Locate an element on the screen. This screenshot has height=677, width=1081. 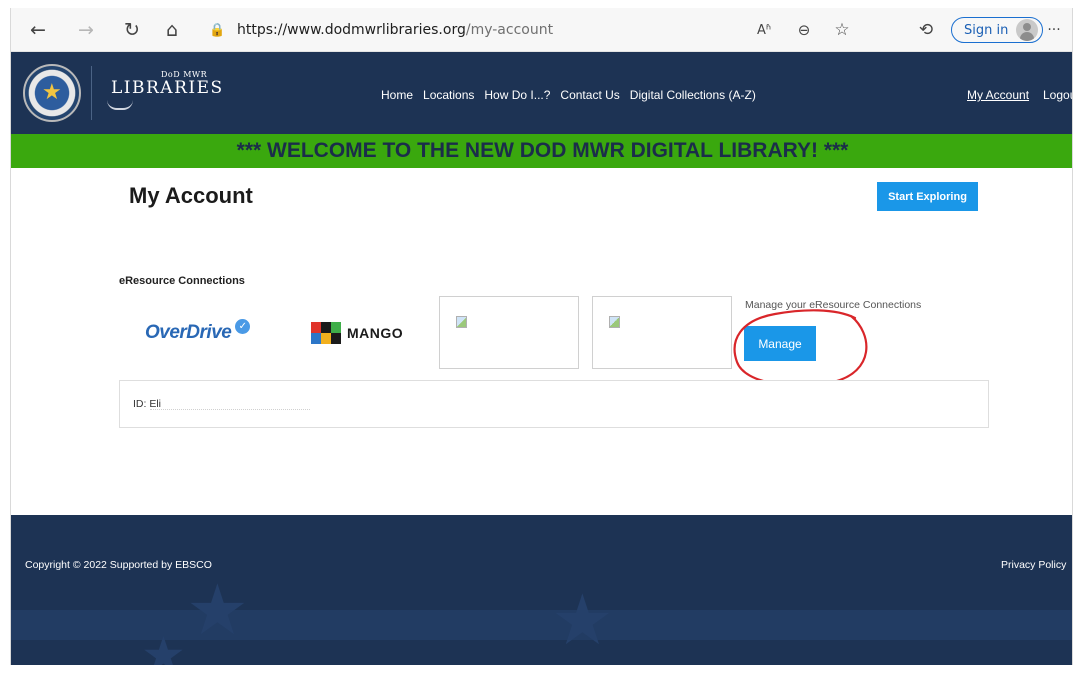
logo-wave-icon is located at coordinates (120, 105).